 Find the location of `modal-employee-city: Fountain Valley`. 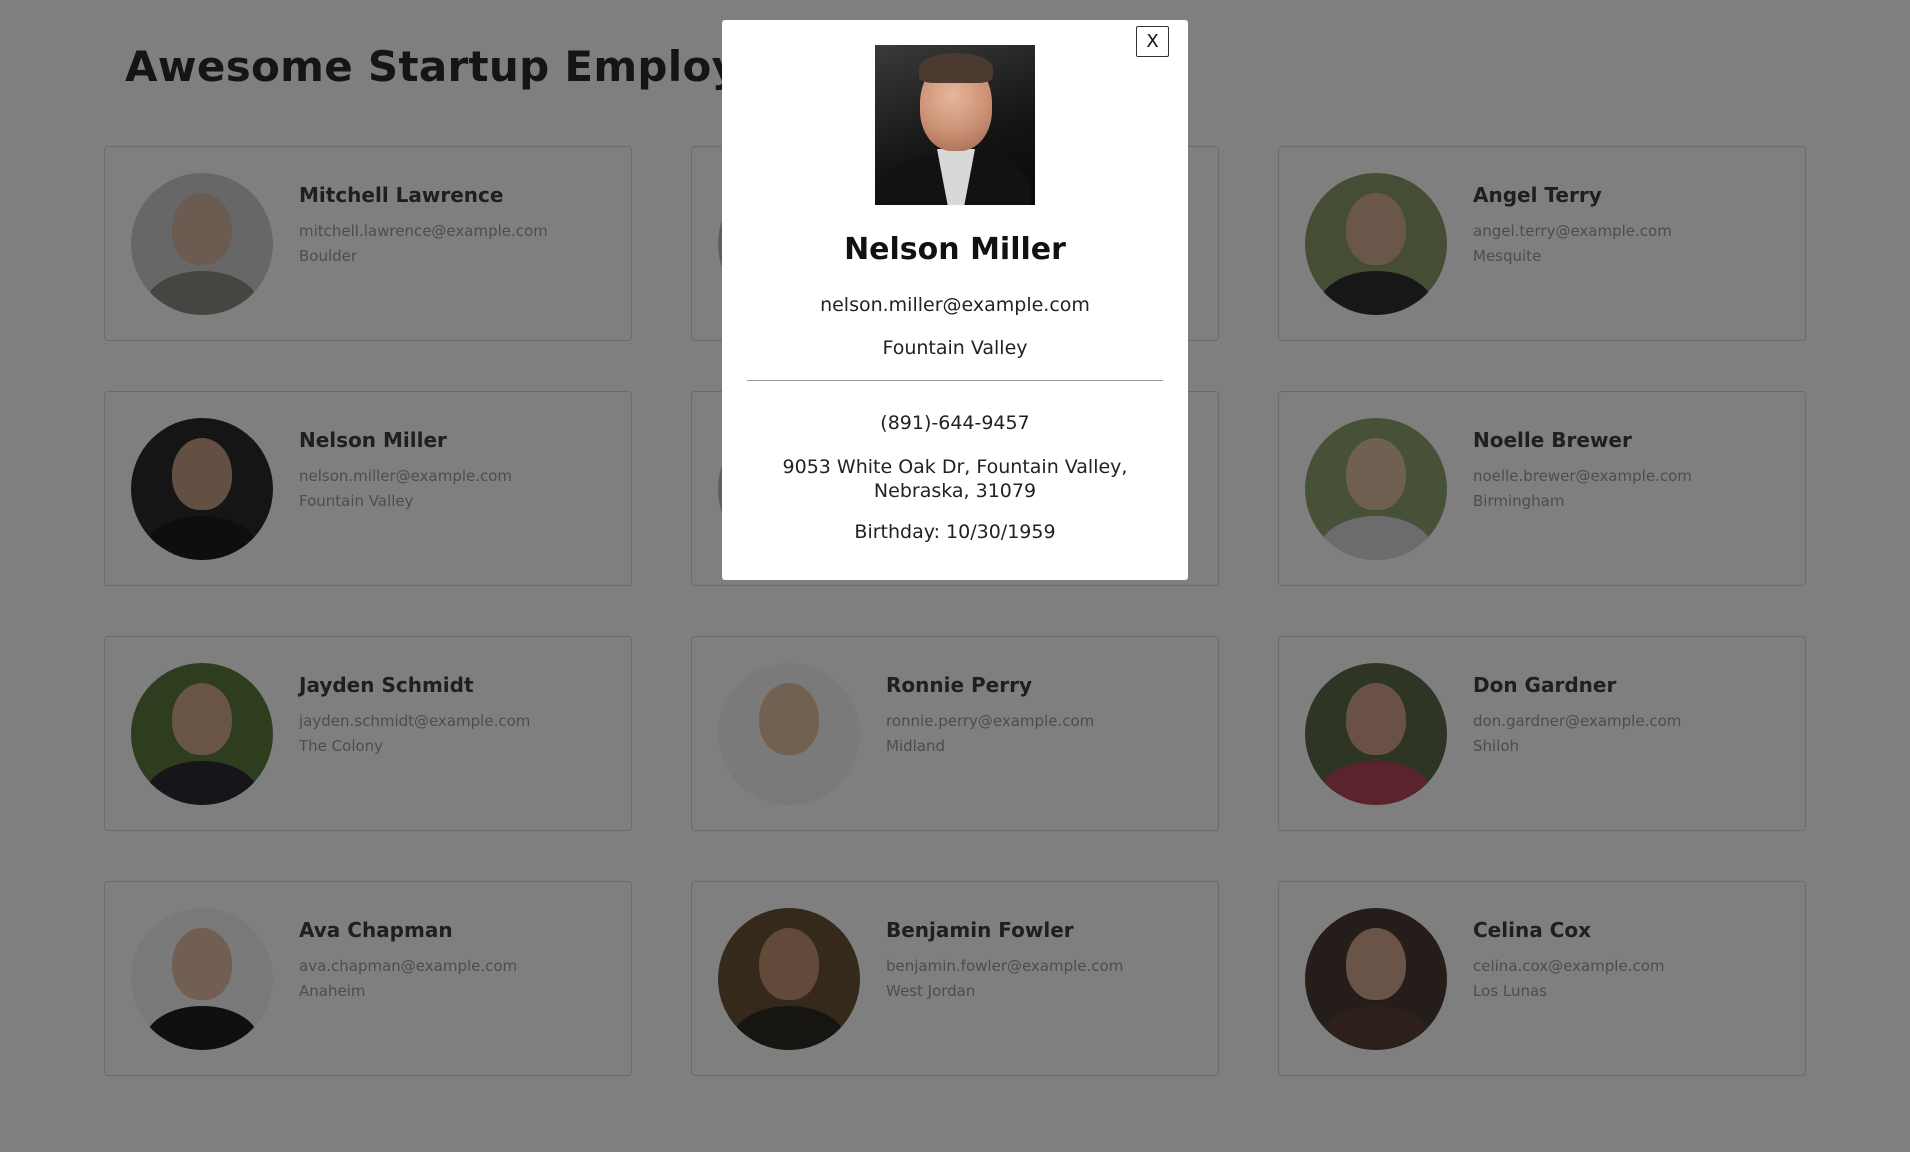

modal-employee-city: Fountain Valley is located at coordinates (955, 348).